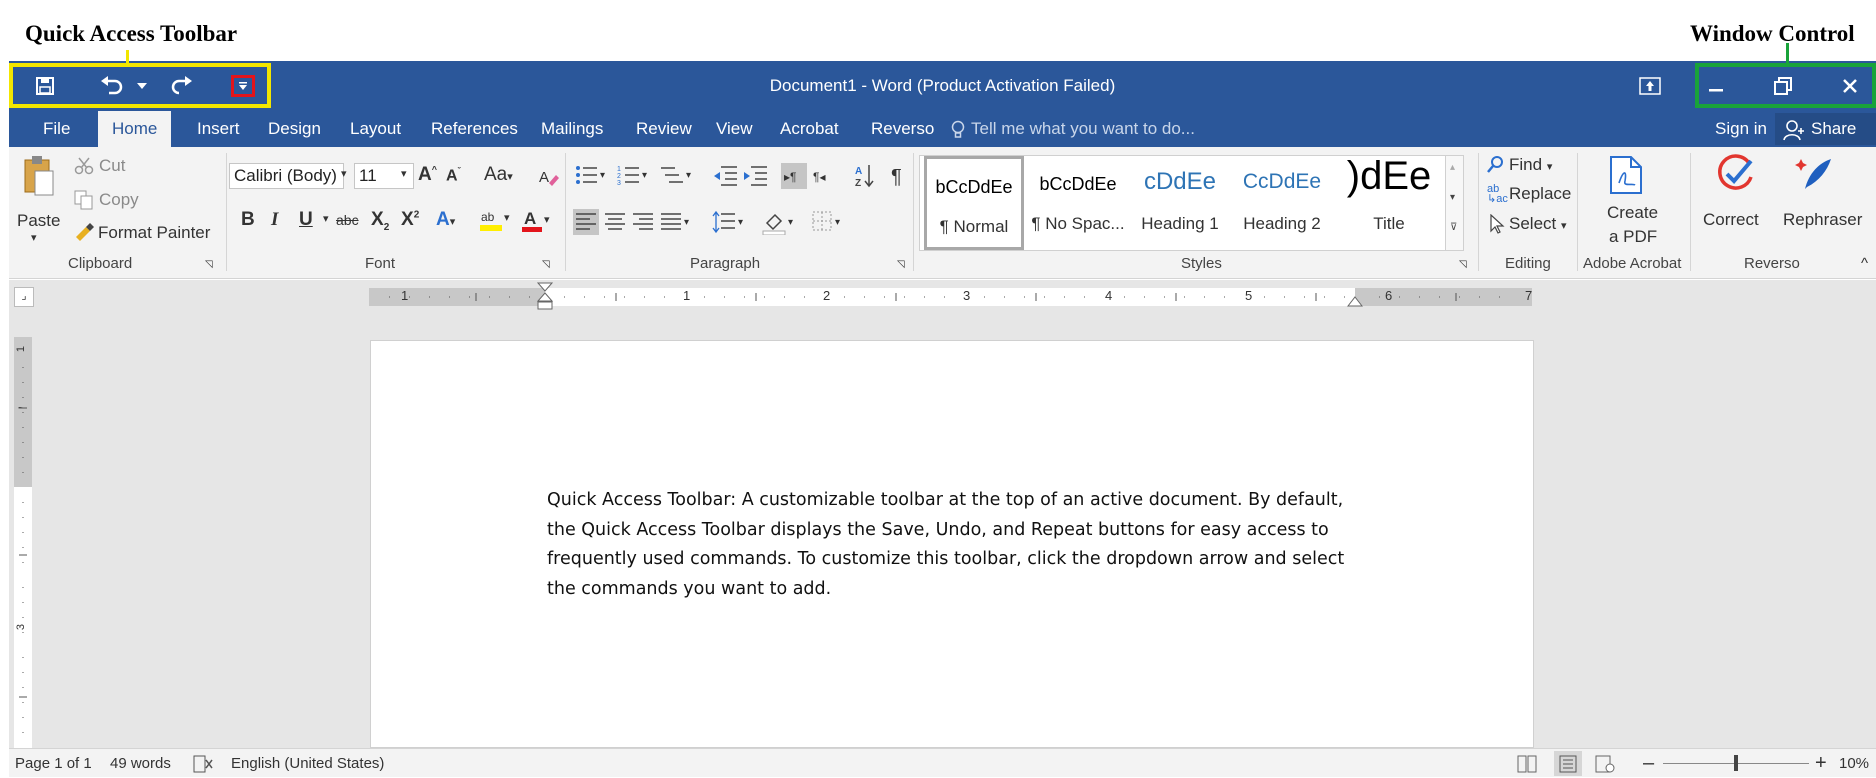 The width and height of the screenshot is (1876, 778). What do you see at coordinates (675, 221) in the screenshot?
I see `justify-icon: ▾` at bounding box center [675, 221].